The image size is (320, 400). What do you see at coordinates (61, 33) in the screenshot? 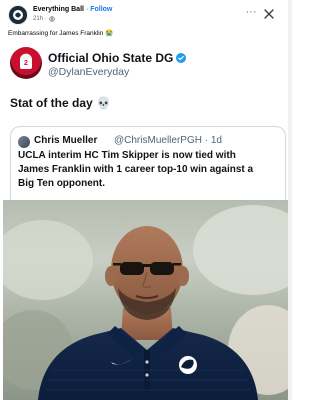
I see `post-caption: Embarrassing for James Franklin 😭` at bounding box center [61, 33].